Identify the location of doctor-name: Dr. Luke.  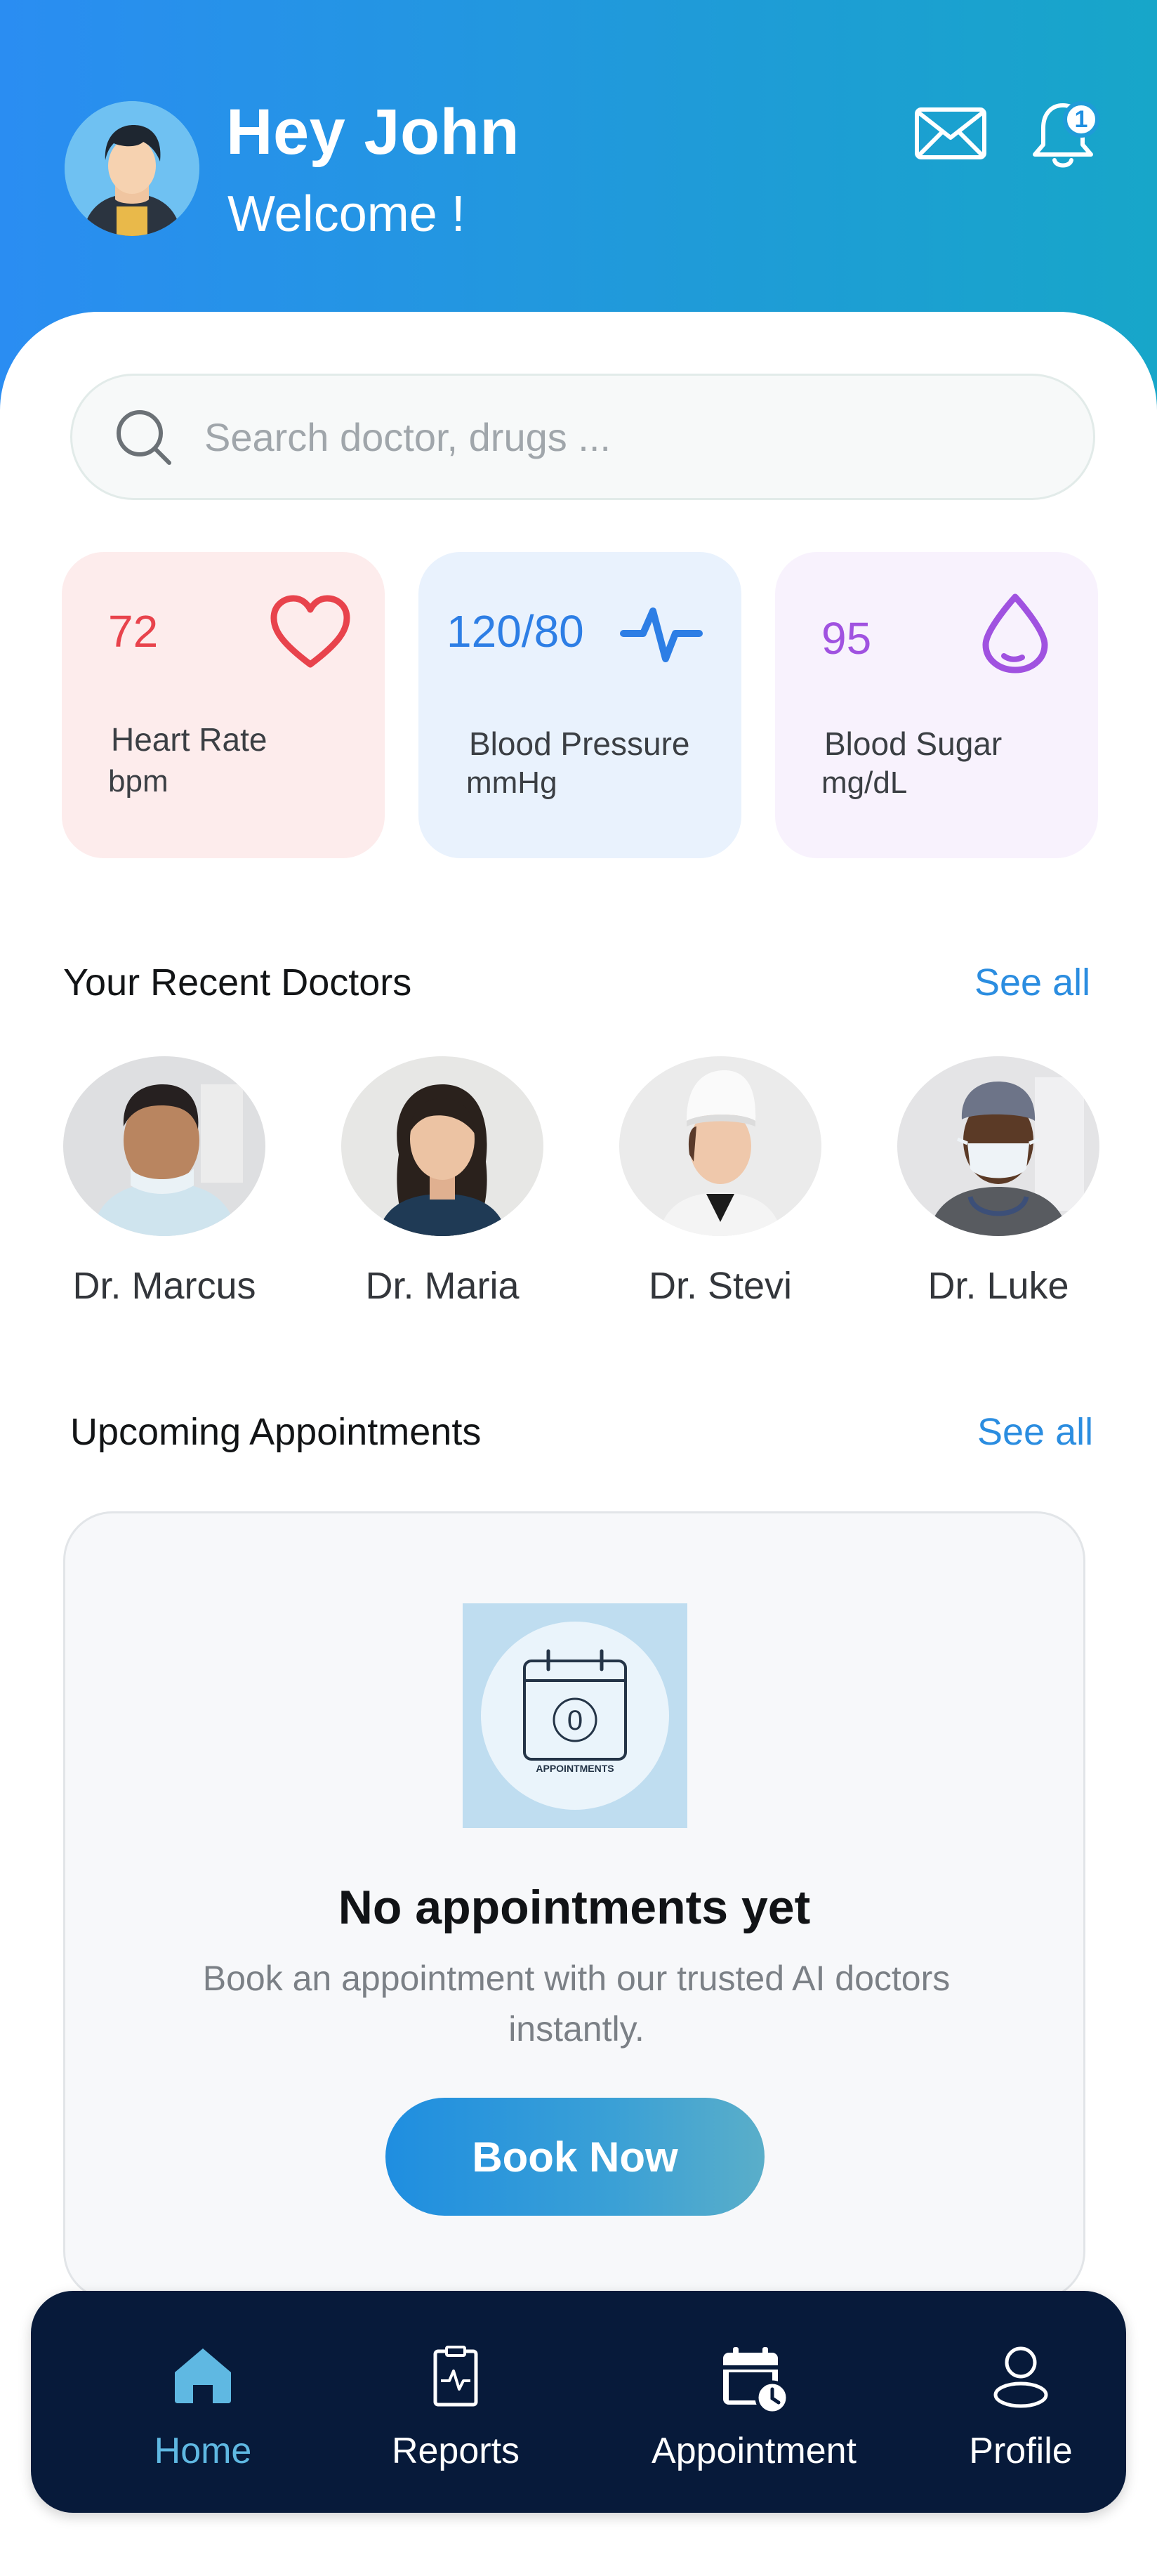
(998, 1286).